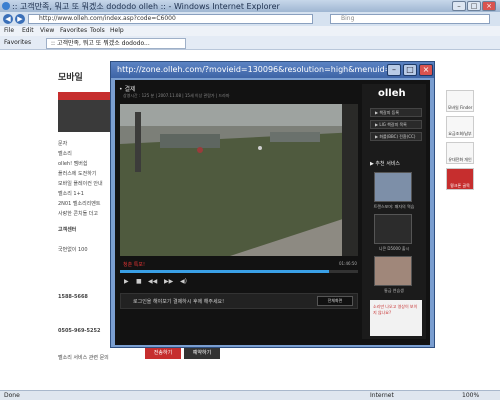  What do you see at coordinates (17, 42) in the screenshot?
I see `favorites-button: Favorites` at bounding box center [17, 42].